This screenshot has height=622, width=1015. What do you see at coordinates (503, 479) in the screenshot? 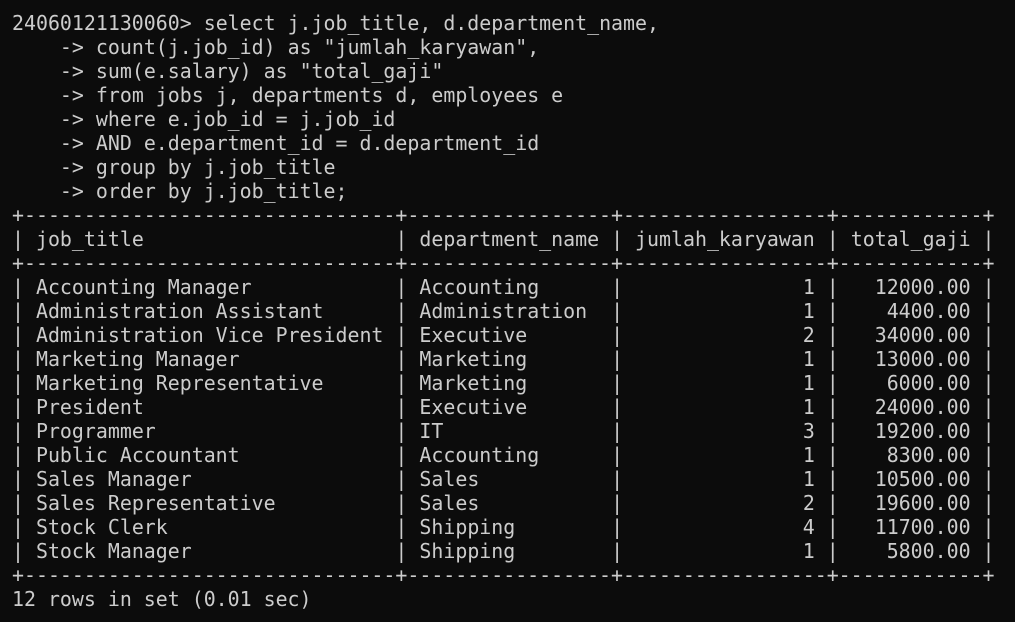
I see `table-row: | Sales Manager | Sales | 1 | 10500.00 |` at bounding box center [503, 479].